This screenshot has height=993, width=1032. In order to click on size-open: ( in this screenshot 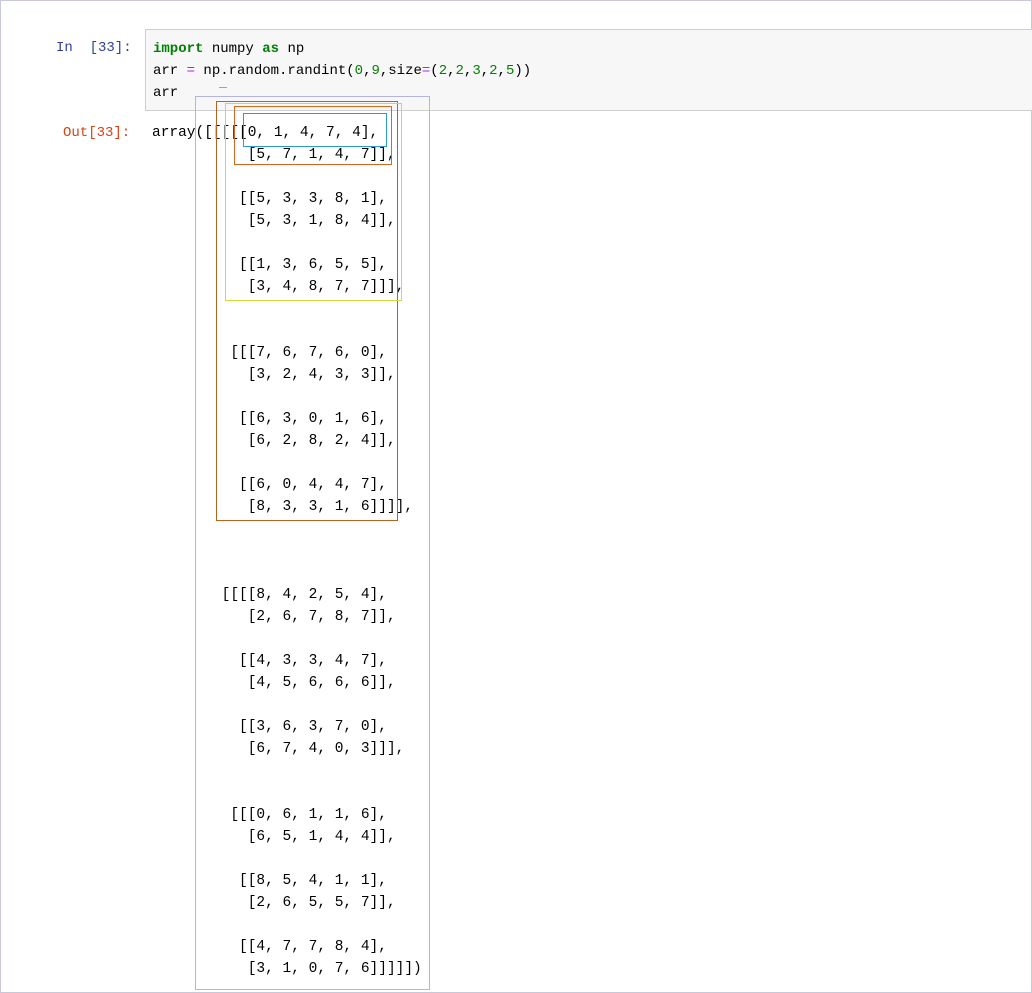, I will do `click(434, 71)`.